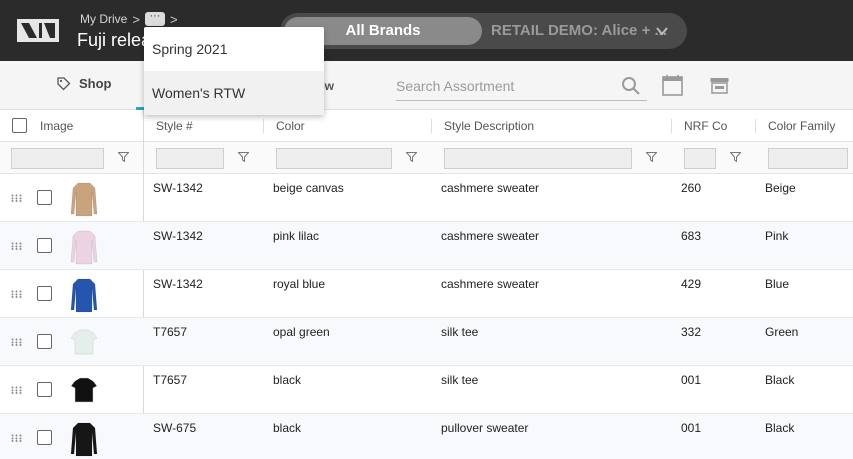 The width and height of the screenshot is (853, 459). I want to click on filter-input-nrf, so click(700, 158).